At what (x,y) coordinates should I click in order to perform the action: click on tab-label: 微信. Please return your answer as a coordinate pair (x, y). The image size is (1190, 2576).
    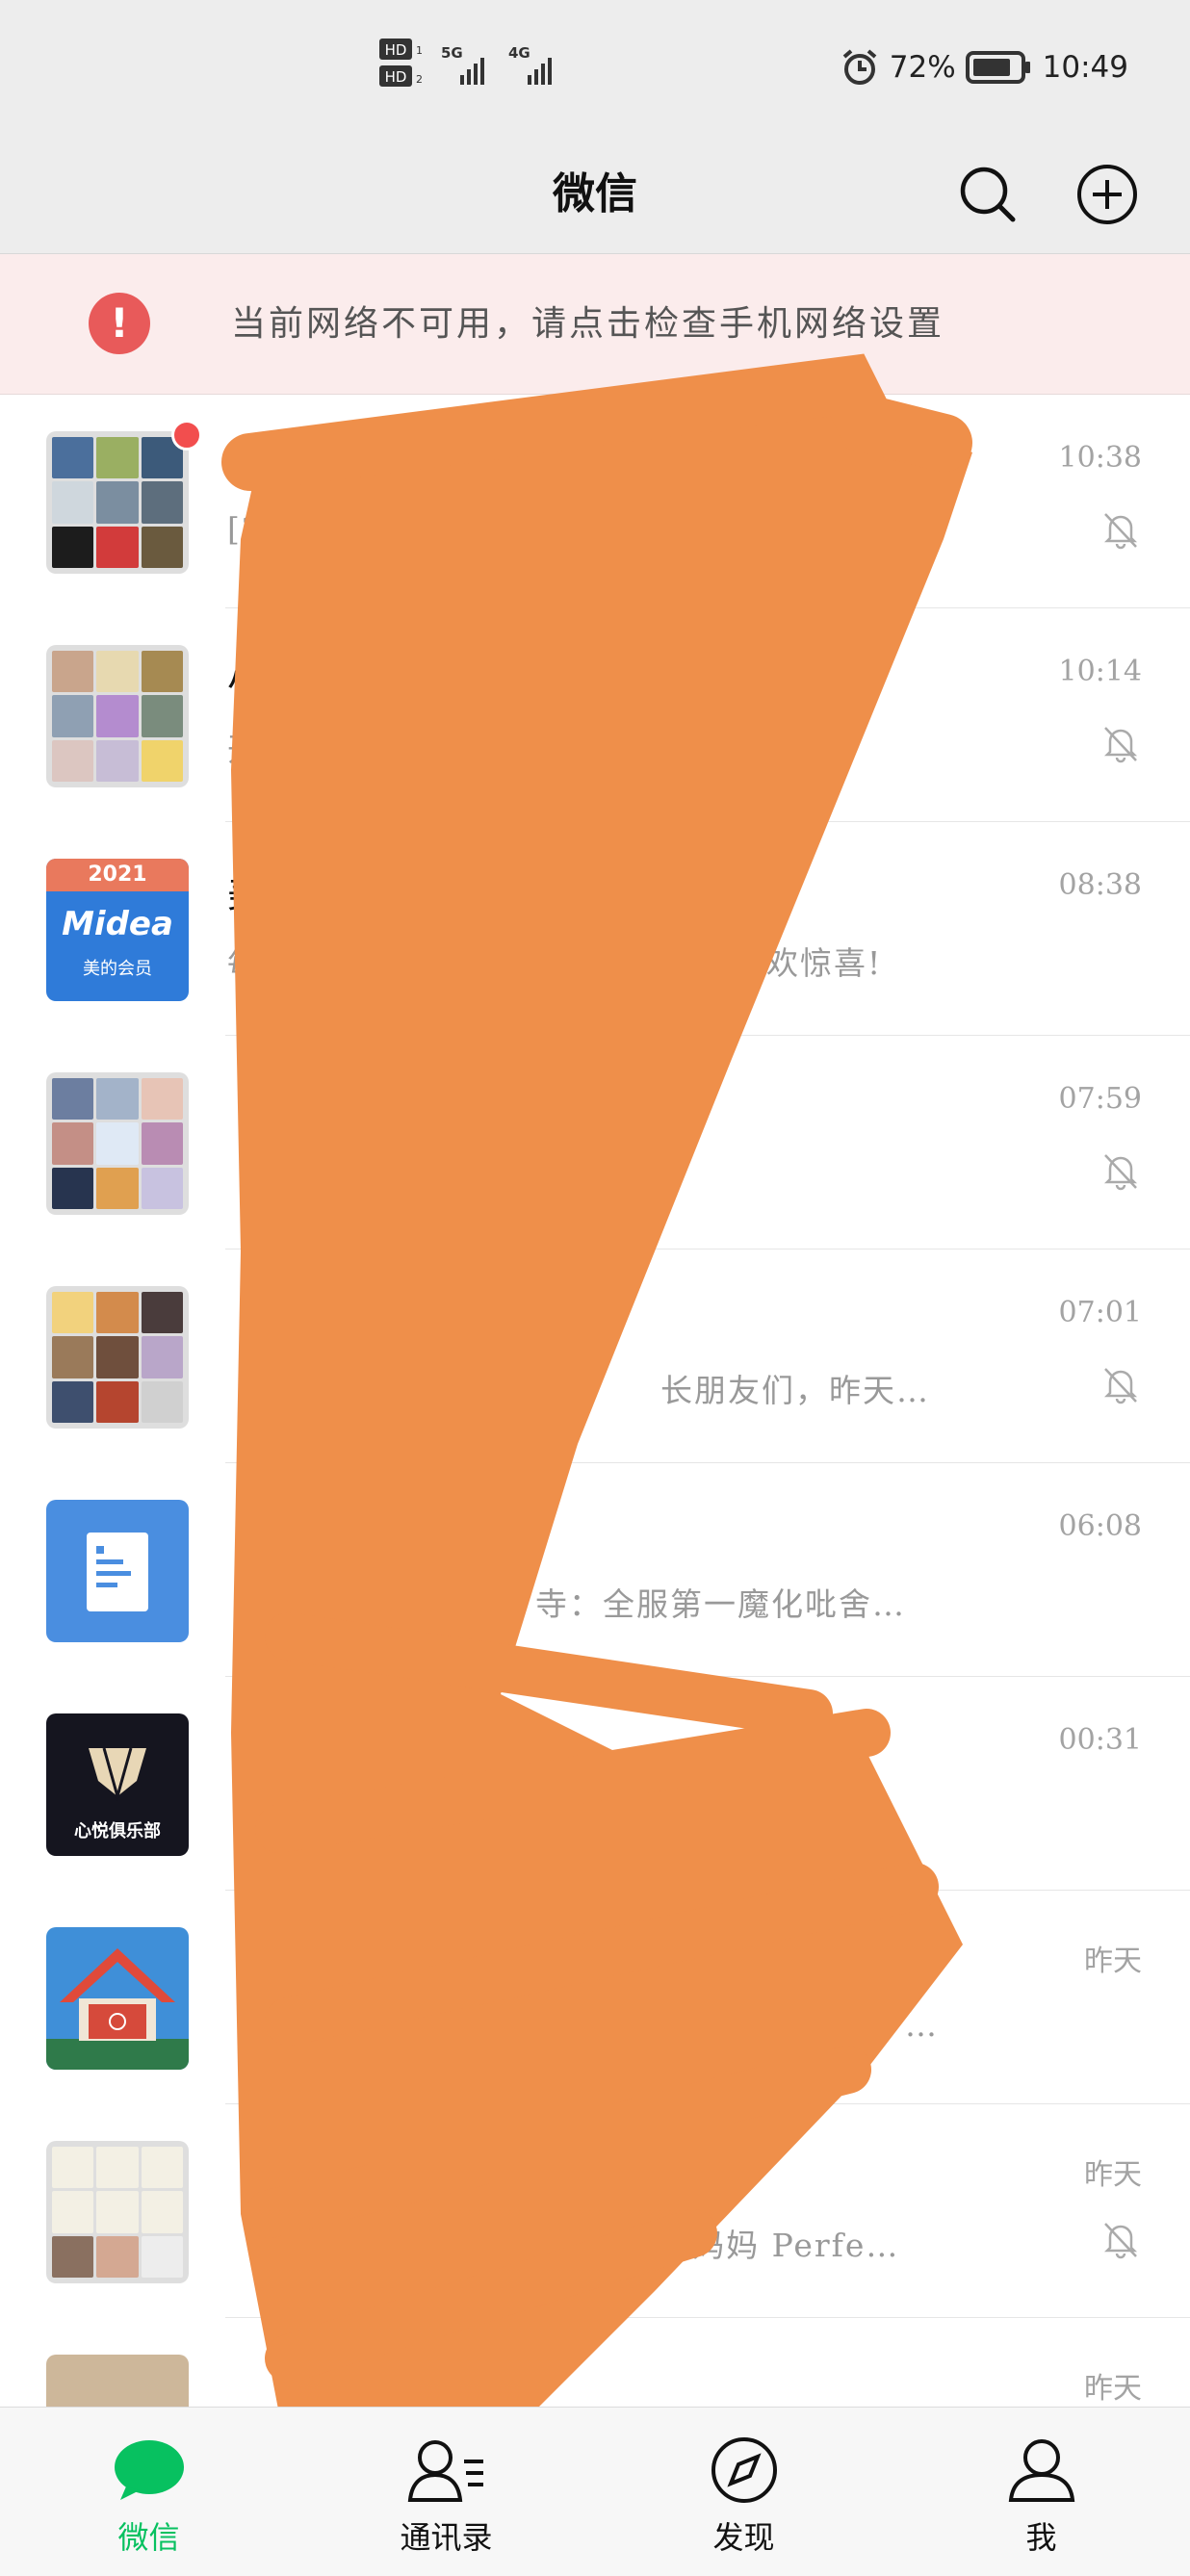
    Looking at the image, I should click on (149, 2538).